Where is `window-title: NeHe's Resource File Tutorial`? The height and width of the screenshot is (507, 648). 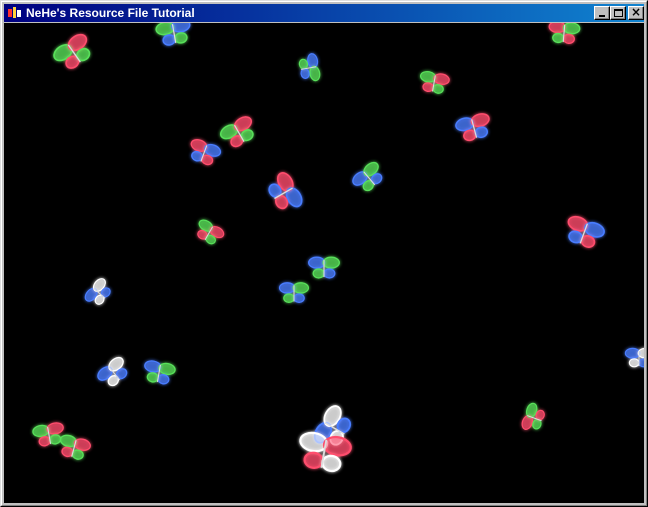
window-title: NeHe's Resource File Tutorial is located at coordinates (110, 13).